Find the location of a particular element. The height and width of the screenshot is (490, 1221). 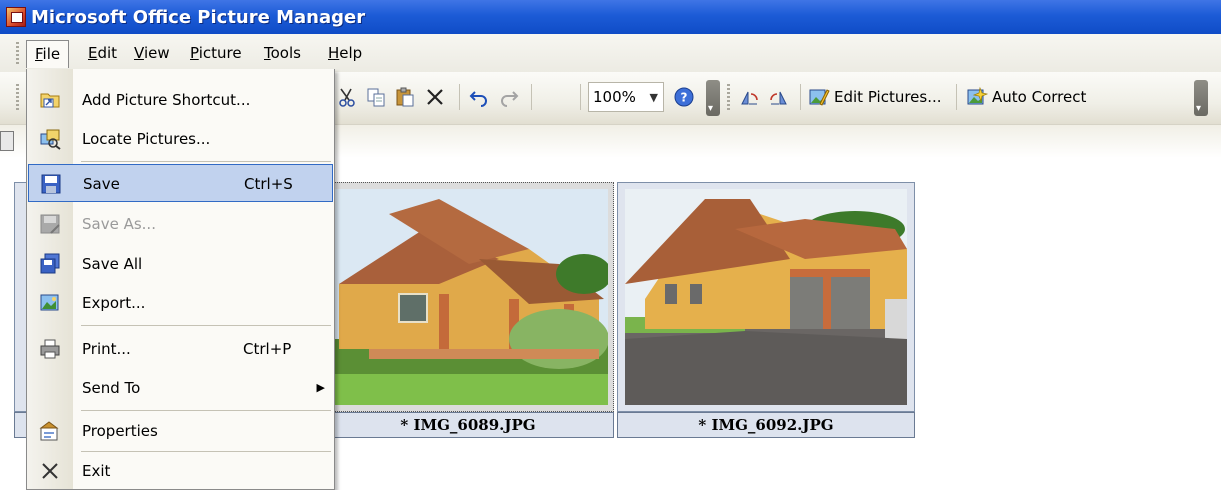

locate-pictures-icon is located at coordinates (50, 139).